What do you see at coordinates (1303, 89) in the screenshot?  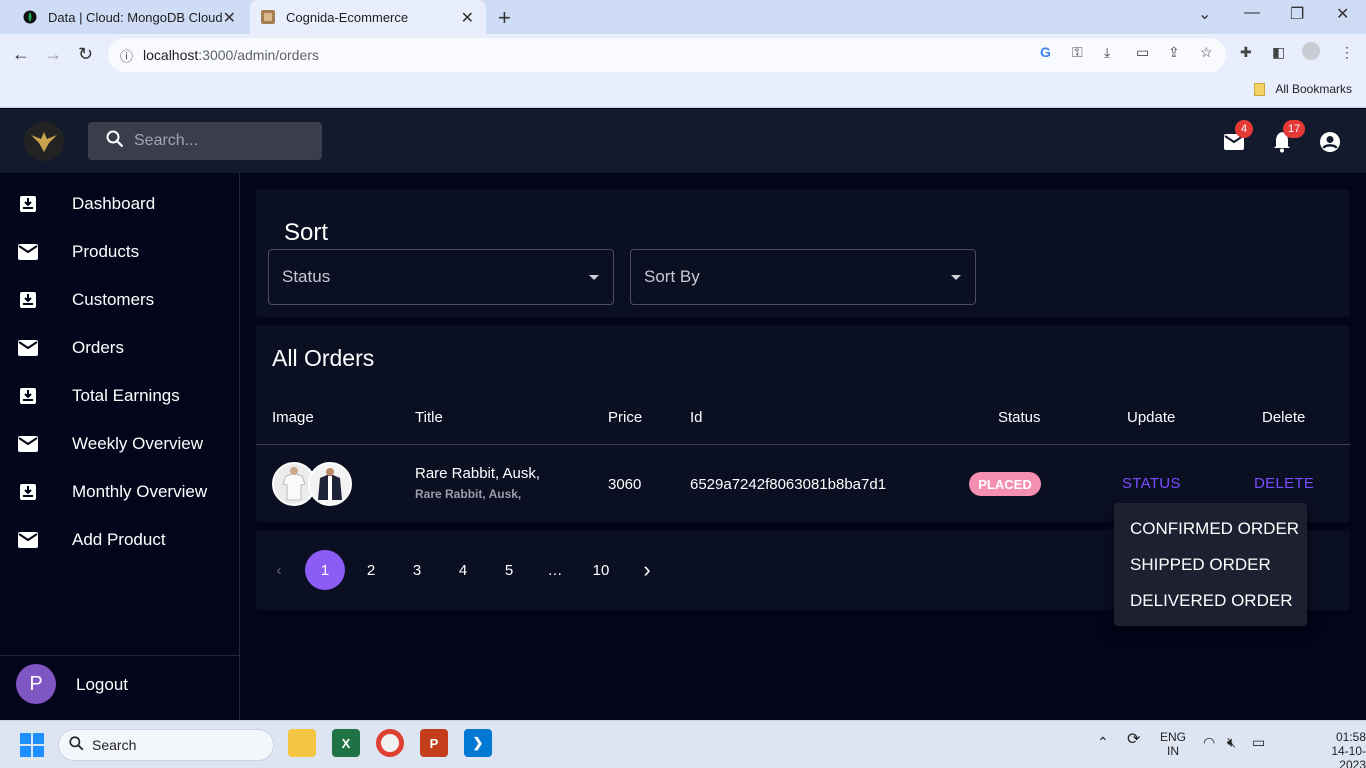 I see `all-bookmarks: All Bookmarks` at bounding box center [1303, 89].